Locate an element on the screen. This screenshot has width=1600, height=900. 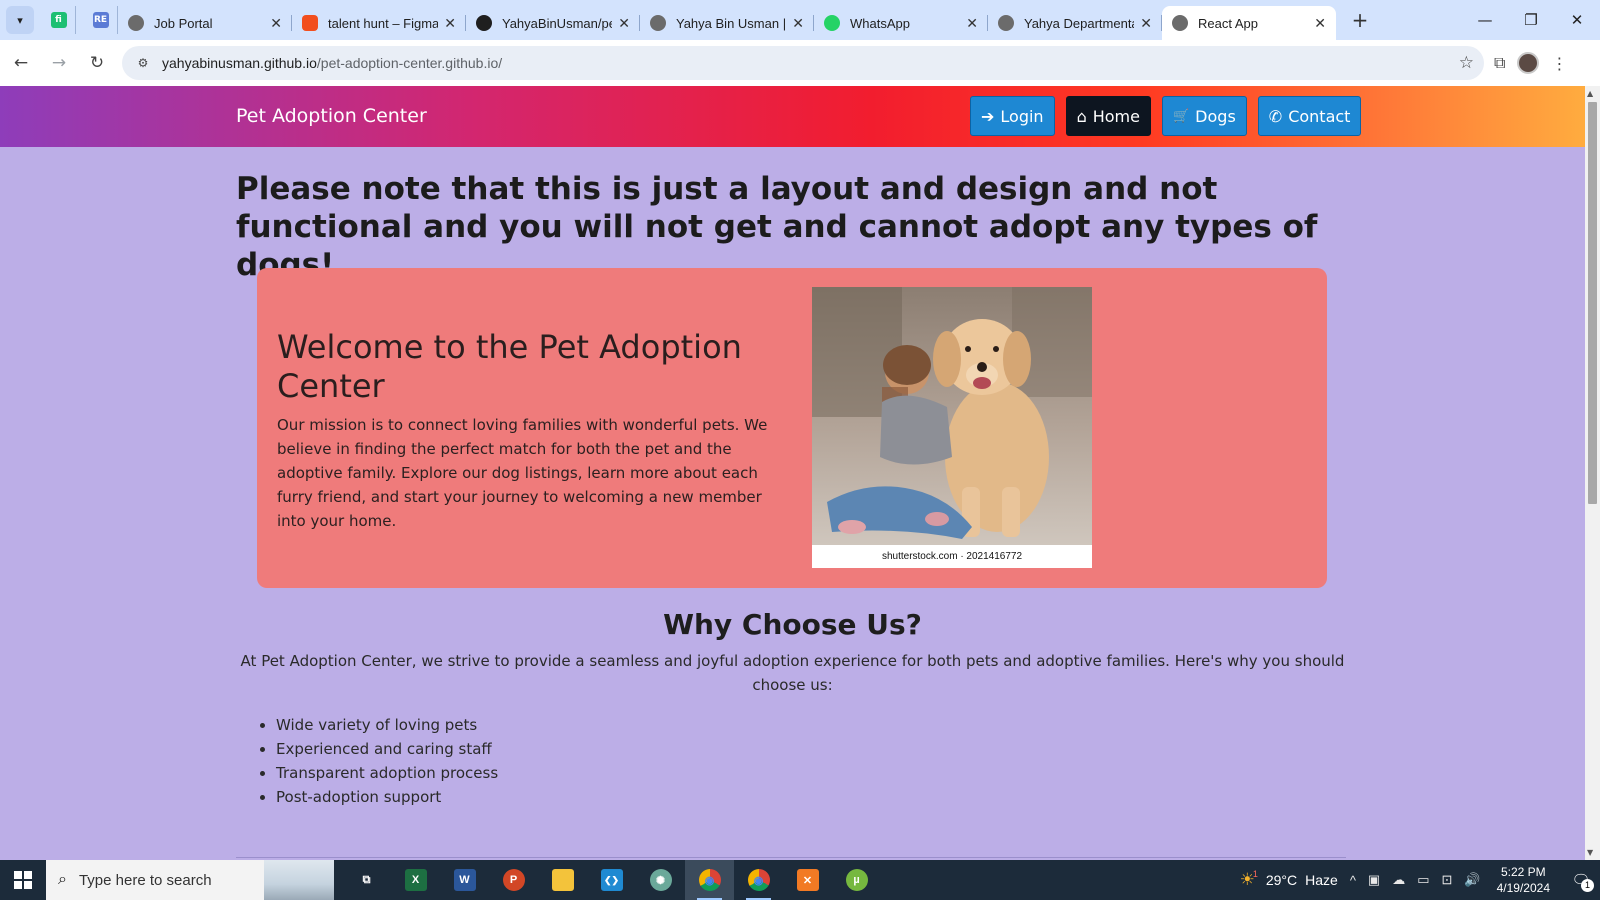
clock-date: 4/19/2024 is located at coordinates (1523, 888).